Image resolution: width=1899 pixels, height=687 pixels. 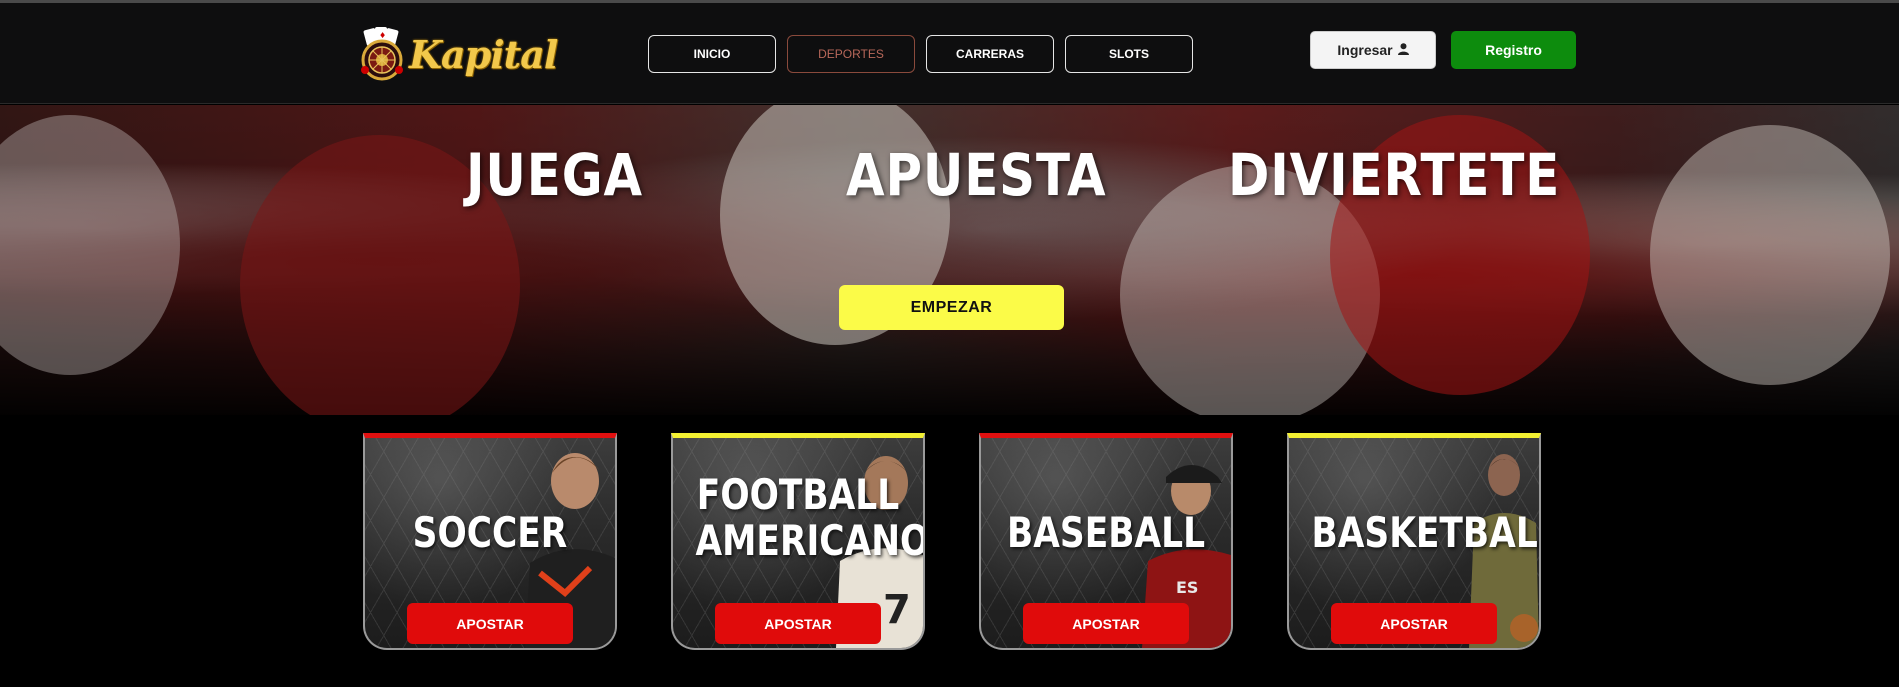 I want to click on card-title-line: AMERICANO, so click(x=810, y=540).